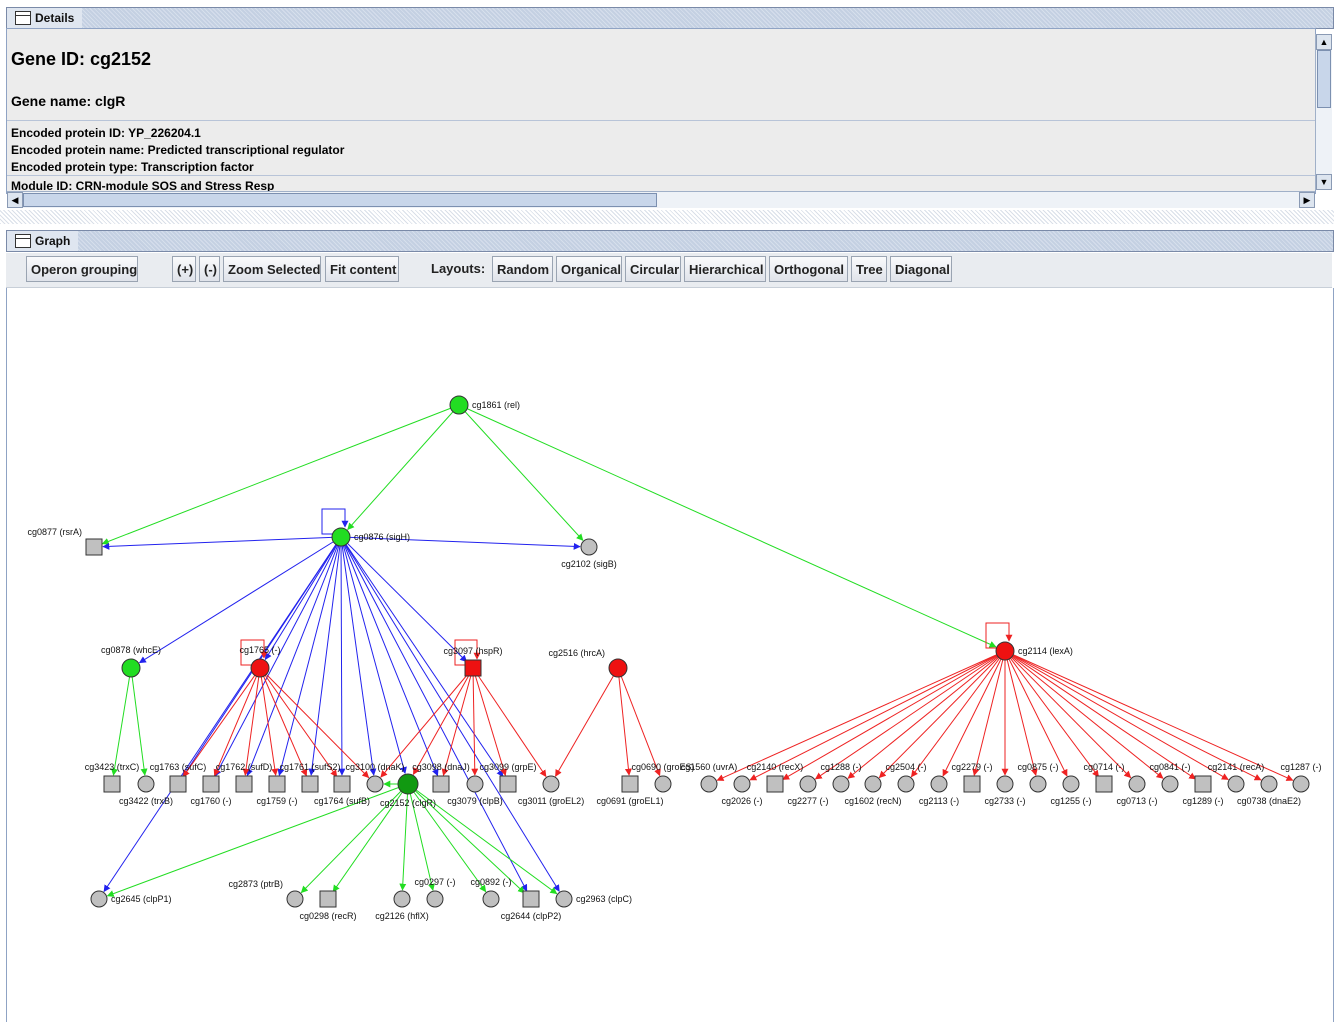  I want to click on gene-node-cg2963: cg2963 (clpC), so click(593, 899).